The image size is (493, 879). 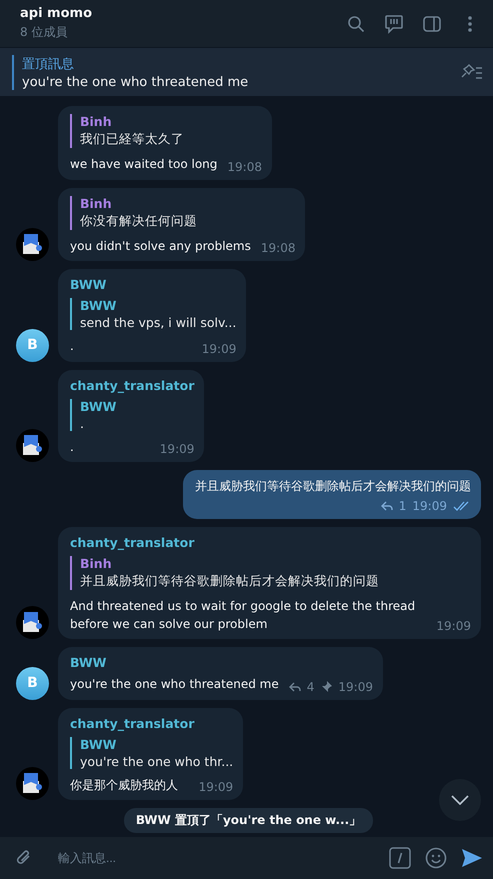 What do you see at coordinates (124, 785) in the screenshot?
I see `message-text: 你是那个威胁我的人` at bounding box center [124, 785].